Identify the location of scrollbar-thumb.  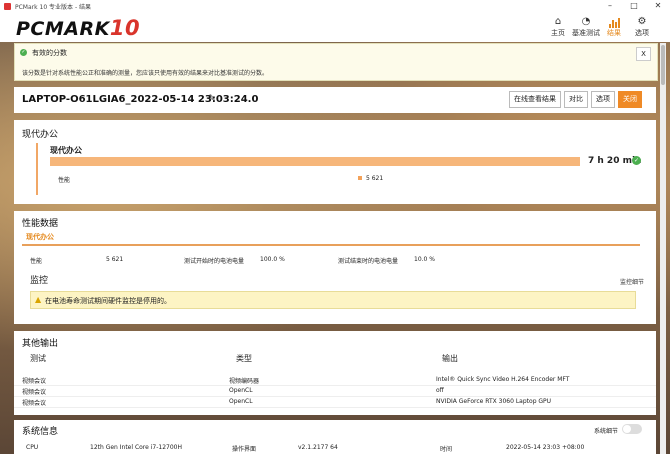
(663, 65).